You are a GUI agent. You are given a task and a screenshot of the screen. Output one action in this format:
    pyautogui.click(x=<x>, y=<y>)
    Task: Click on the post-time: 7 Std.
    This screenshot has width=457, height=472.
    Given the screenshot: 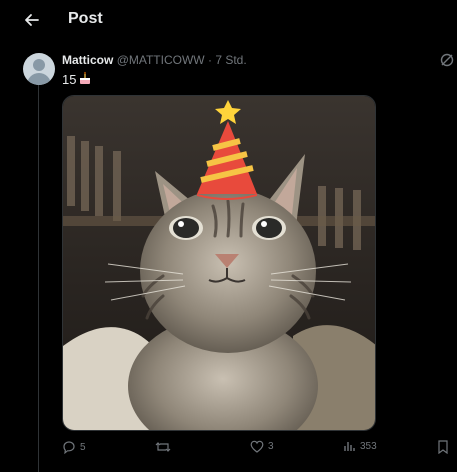 What is the action you would take?
    pyautogui.click(x=230, y=60)
    